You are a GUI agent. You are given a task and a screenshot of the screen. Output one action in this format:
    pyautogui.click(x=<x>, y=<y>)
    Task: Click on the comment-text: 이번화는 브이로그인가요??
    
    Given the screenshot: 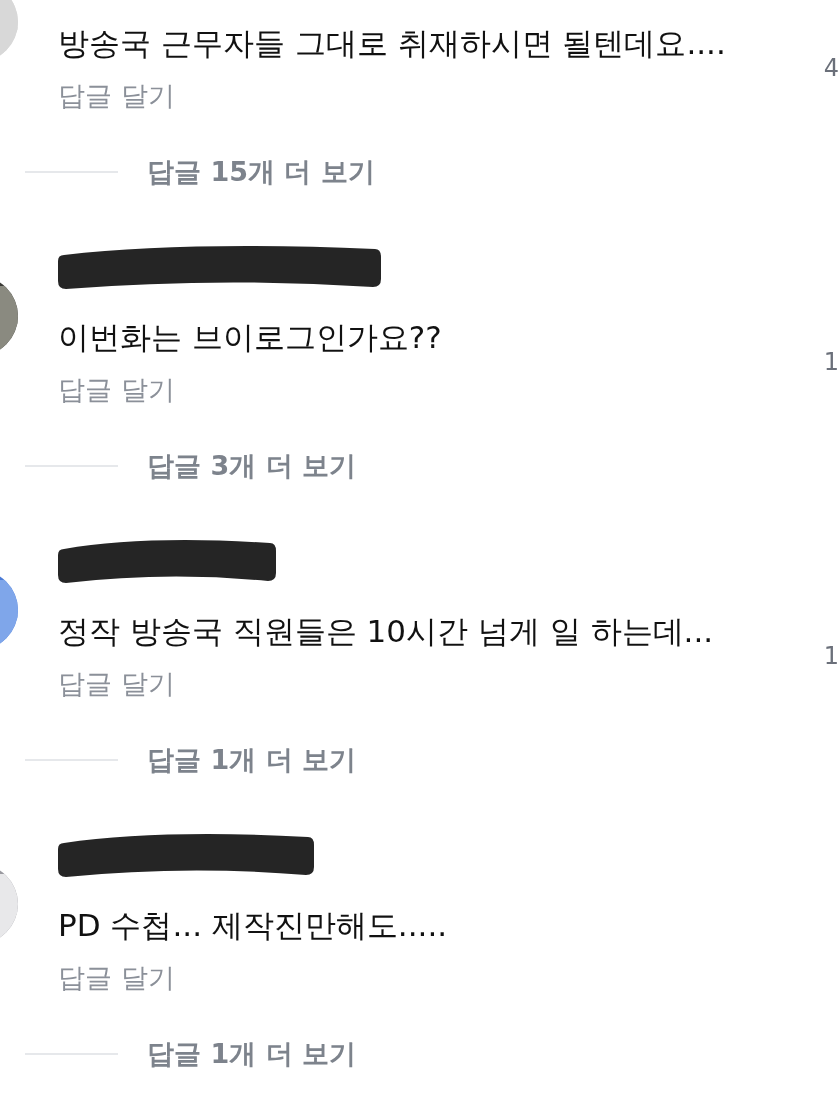 What is the action you would take?
    pyautogui.click(x=250, y=337)
    